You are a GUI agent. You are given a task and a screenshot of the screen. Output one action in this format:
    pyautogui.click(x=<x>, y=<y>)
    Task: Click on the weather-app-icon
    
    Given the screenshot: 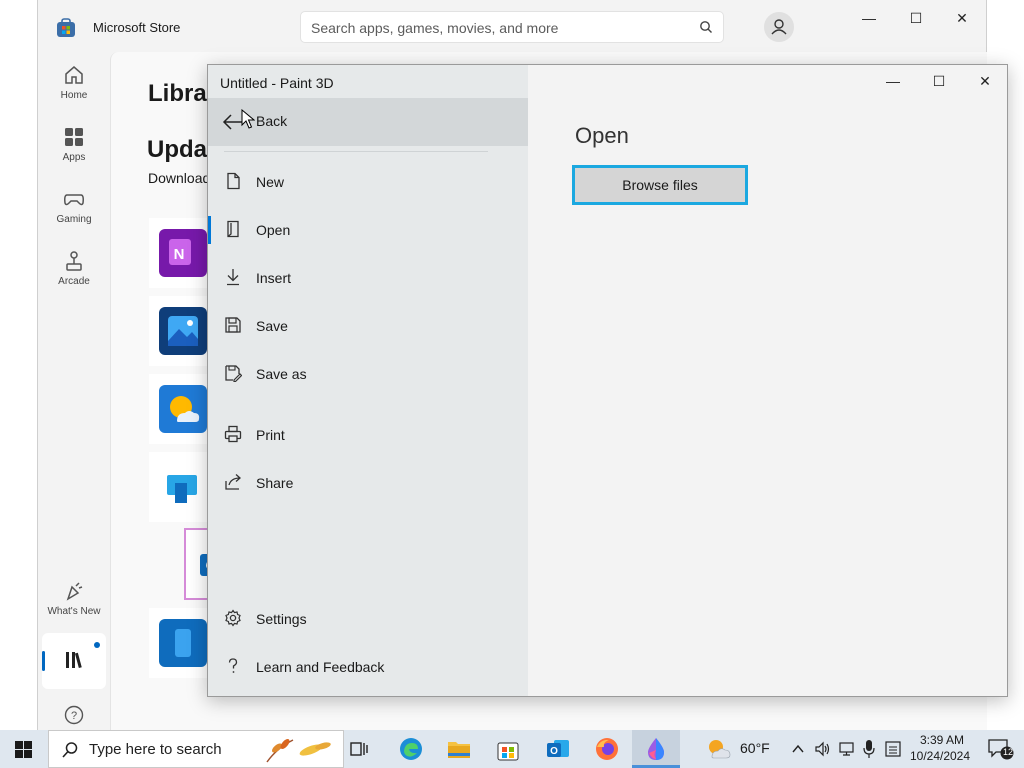 What is the action you would take?
    pyautogui.click(x=183, y=409)
    